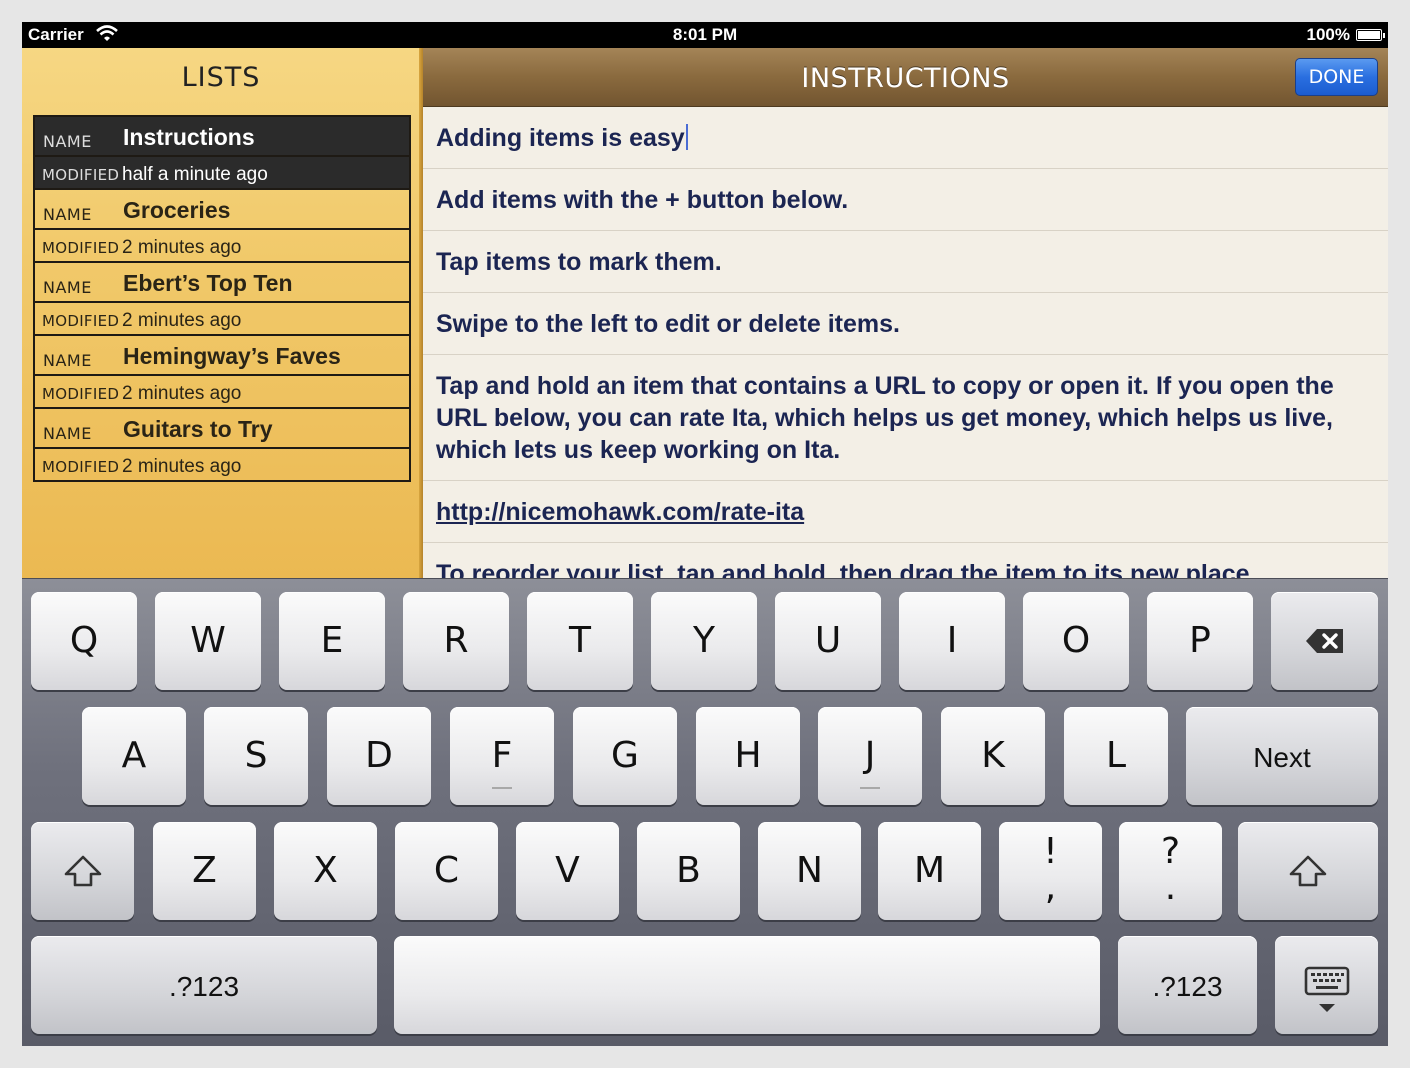 This screenshot has height=1068, width=1410. Describe the element at coordinates (208, 283) in the screenshot. I see `list-name: Ebert’s Top Ten` at that location.